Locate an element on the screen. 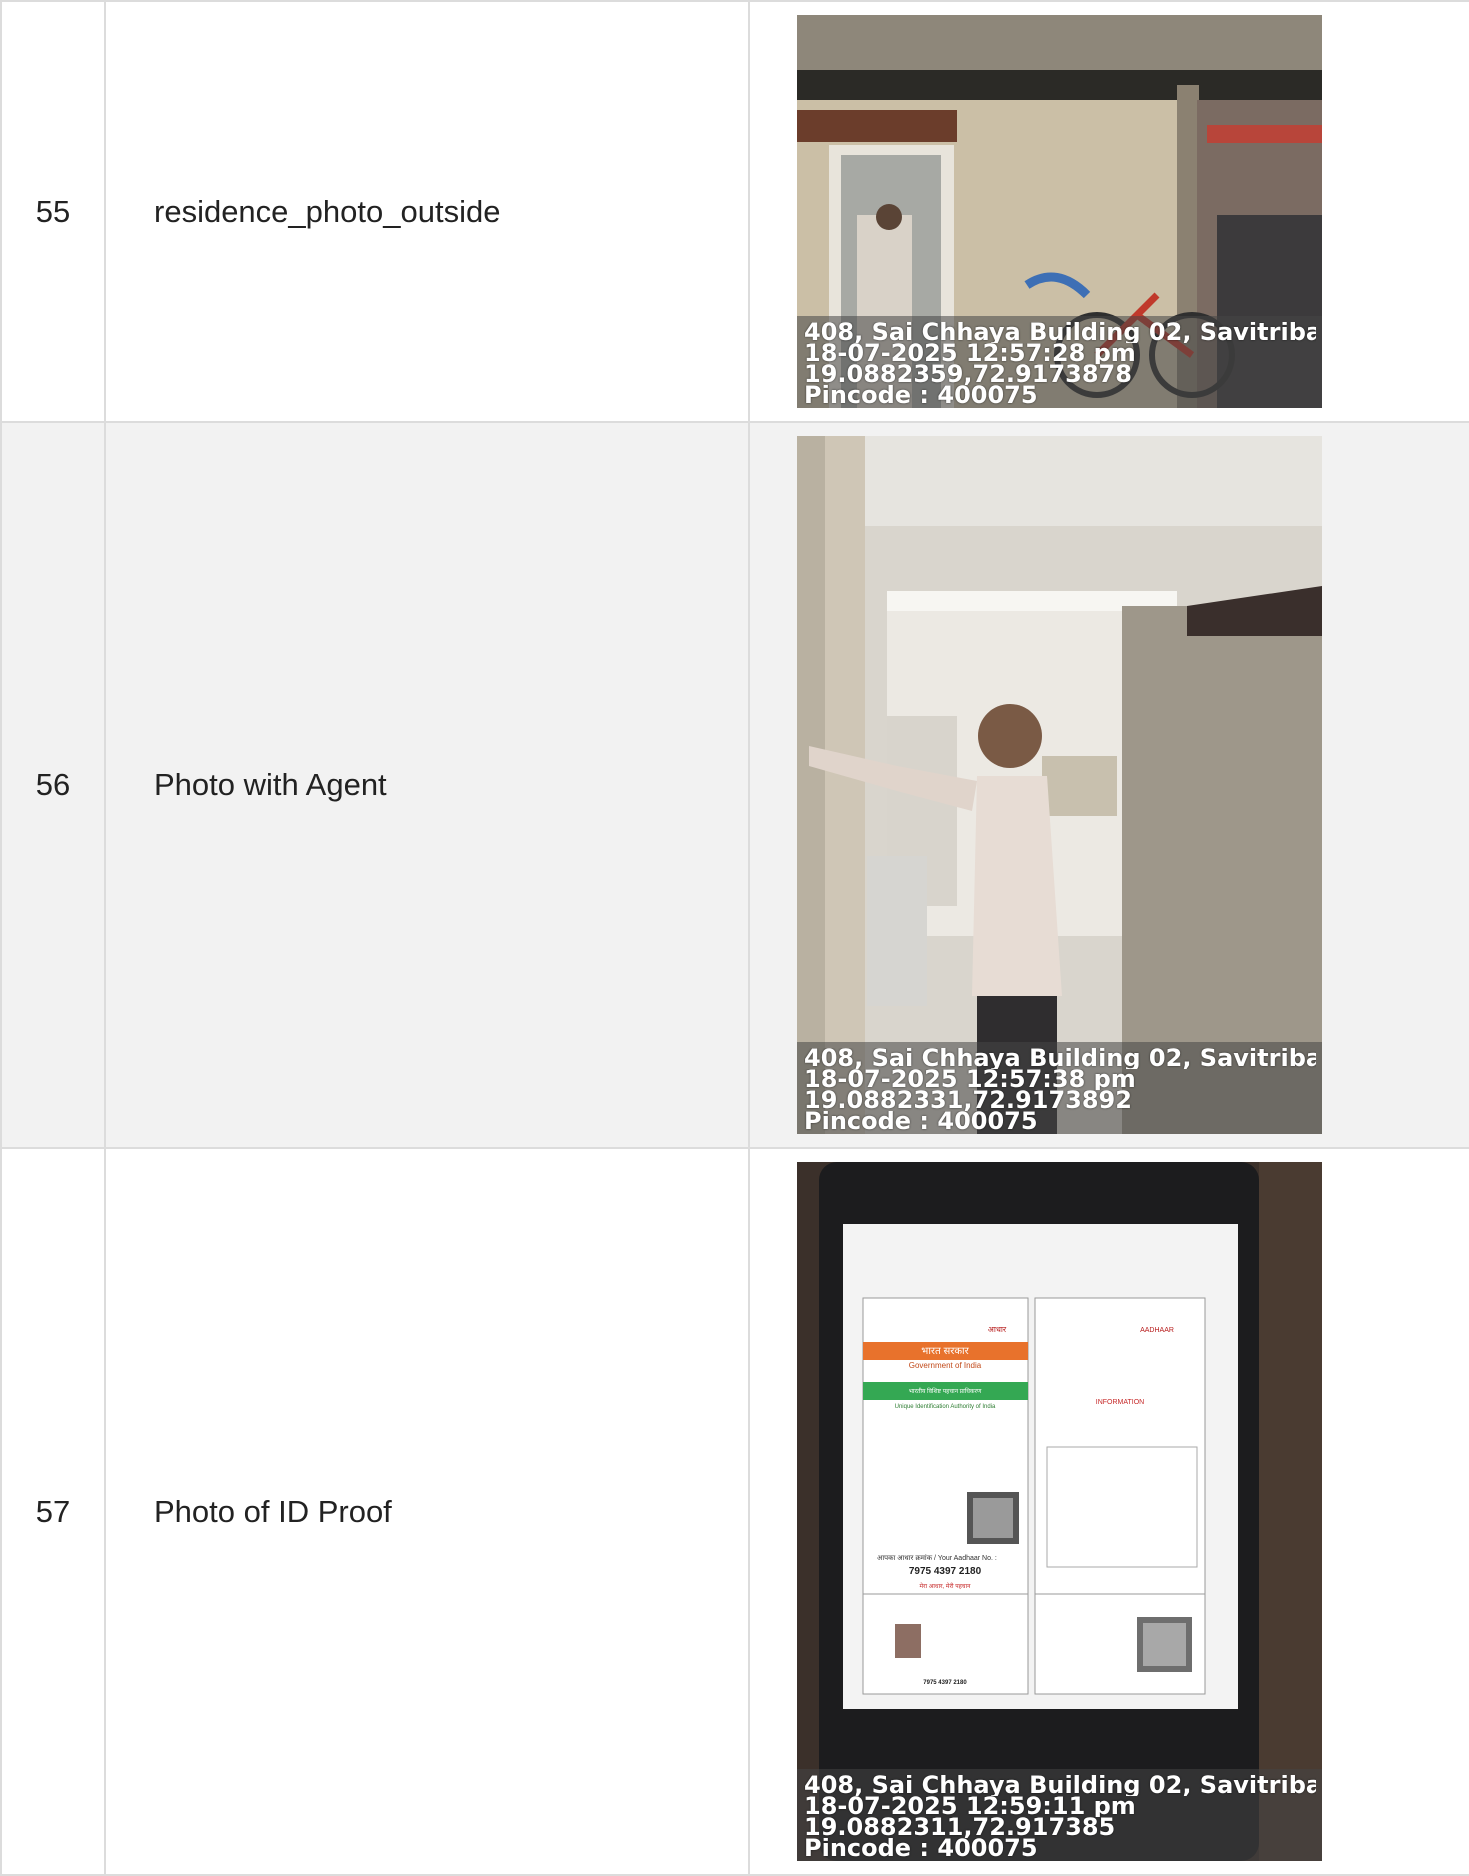 This screenshot has height=1876, width=1469. row-number: 57 is located at coordinates (53, 1511).